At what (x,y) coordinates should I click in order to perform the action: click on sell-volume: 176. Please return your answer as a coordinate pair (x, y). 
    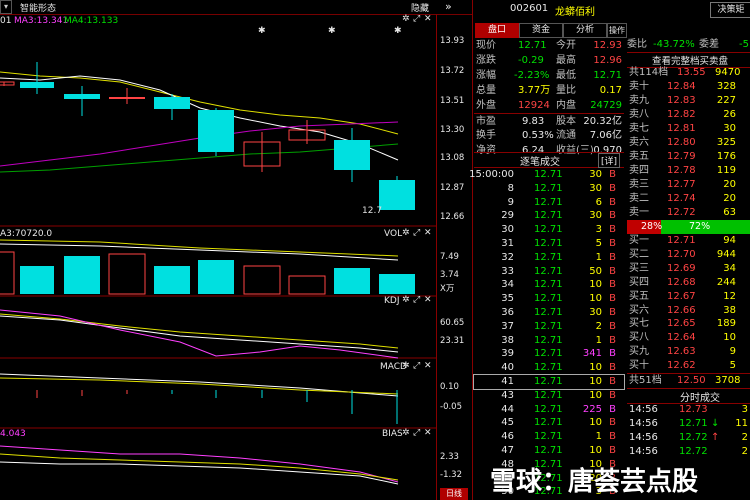
    Looking at the image, I should click on (726, 156).